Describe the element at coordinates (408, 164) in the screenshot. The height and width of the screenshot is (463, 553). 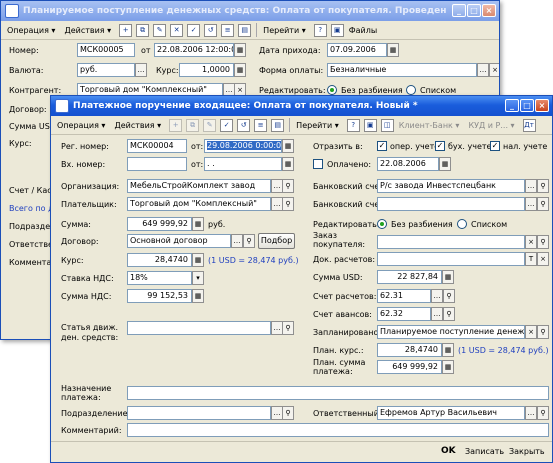
I see `paid-date-field: 22.08.2006` at that location.